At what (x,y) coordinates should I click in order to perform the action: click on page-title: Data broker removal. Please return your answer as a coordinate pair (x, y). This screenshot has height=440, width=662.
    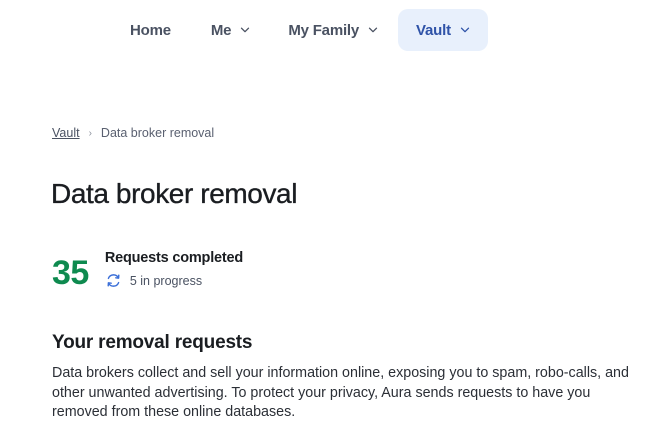
    Looking at the image, I should click on (174, 193).